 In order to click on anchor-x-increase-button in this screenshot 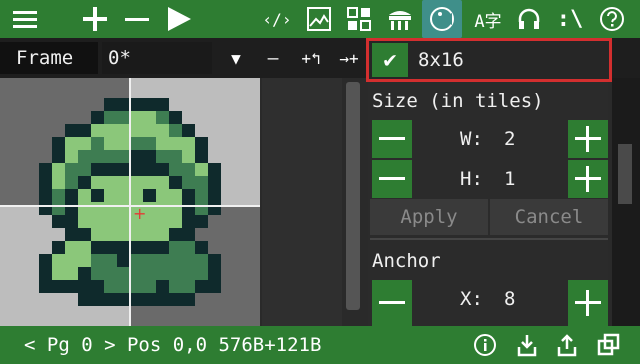, I will do `click(588, 303)`.